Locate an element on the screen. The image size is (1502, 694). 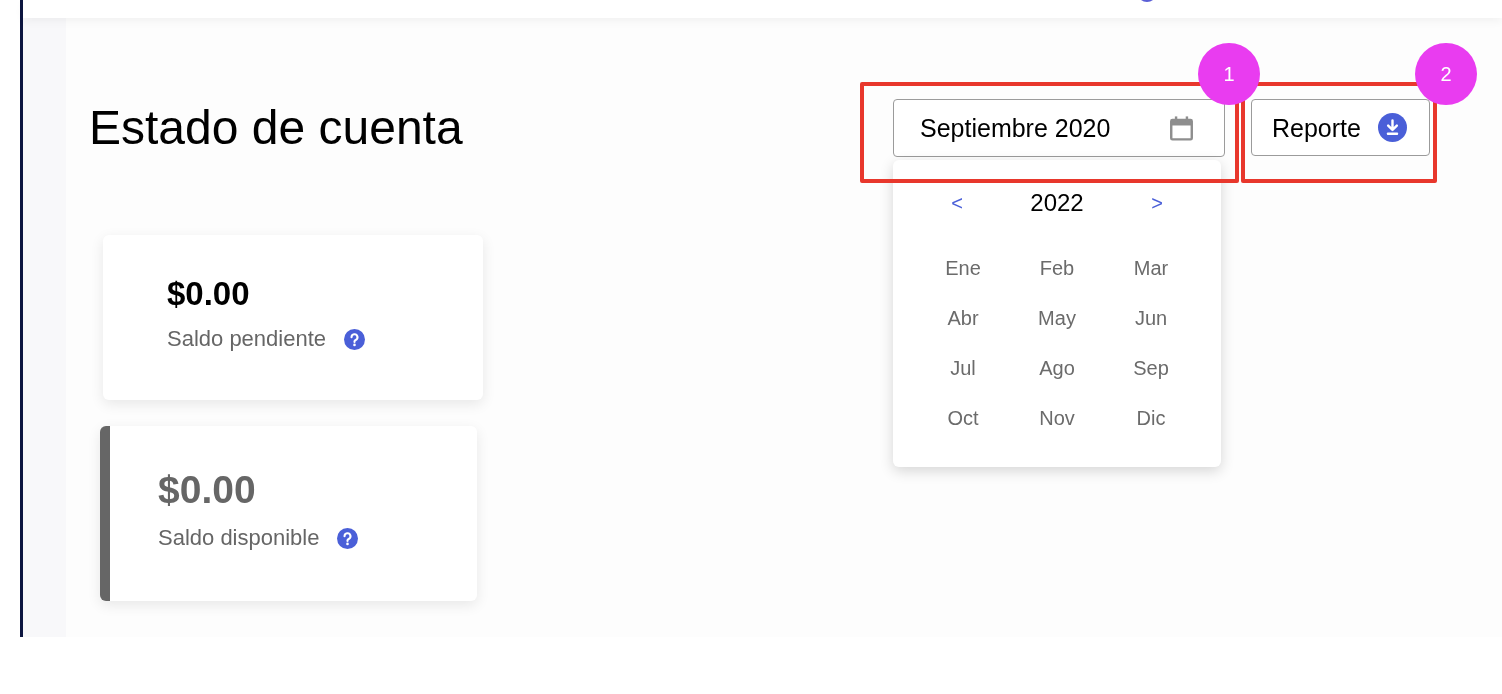
next-year-button: > is located at coordinates (1157, 203).